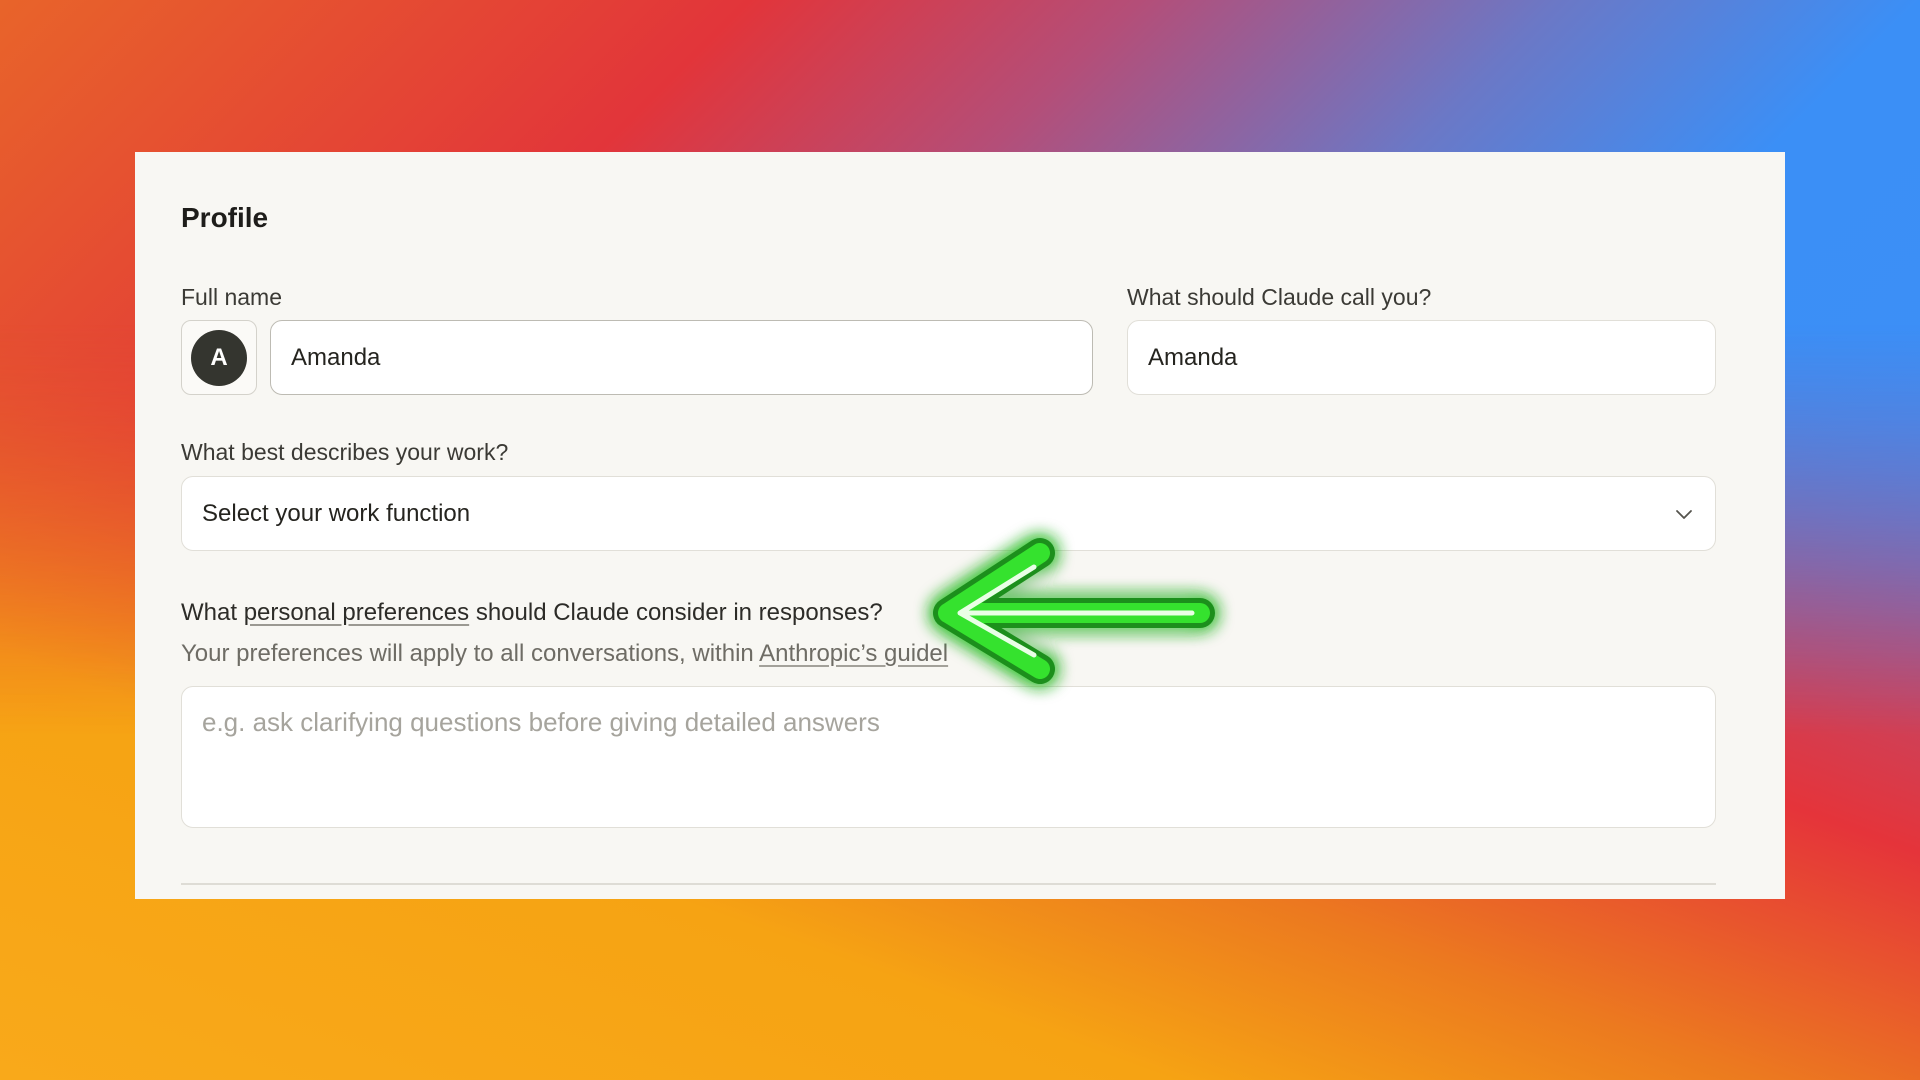 Image resolution: width=1920 pixels, height=1080 pixels. What do you see at coordinates (212, 612) in the screenshot?
I see `preferences-question-prefix: What` at bounding box center [212, 612].